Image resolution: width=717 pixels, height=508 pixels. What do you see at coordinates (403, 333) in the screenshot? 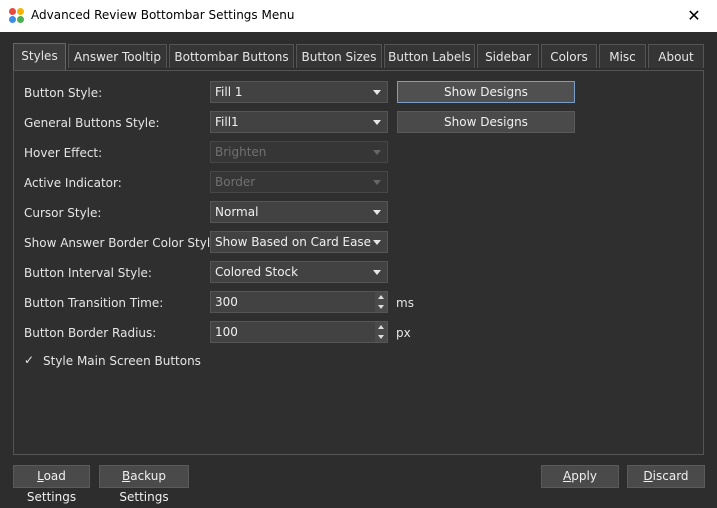
I see `radius-unit-label: px` at bounding box center [403, 333].